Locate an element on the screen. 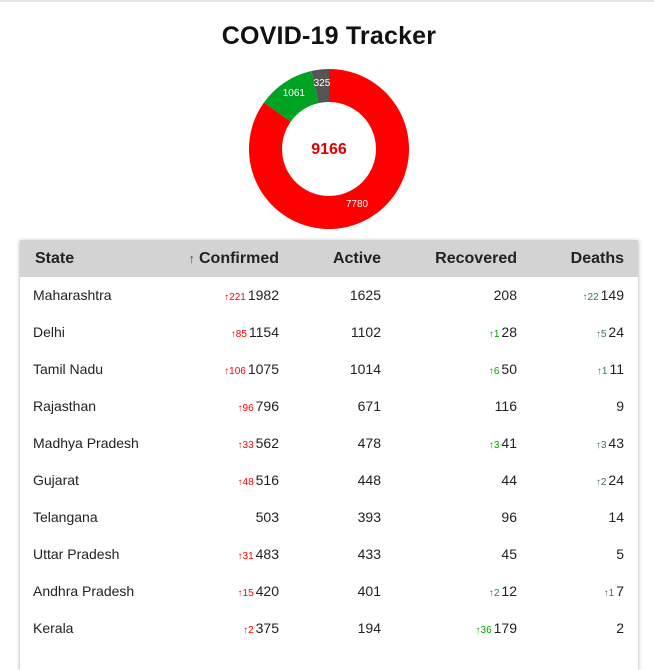 The width and height of the screenshot is (654, 670). recovered-cell: ↑36 179 is located at coordinates (496, 628).